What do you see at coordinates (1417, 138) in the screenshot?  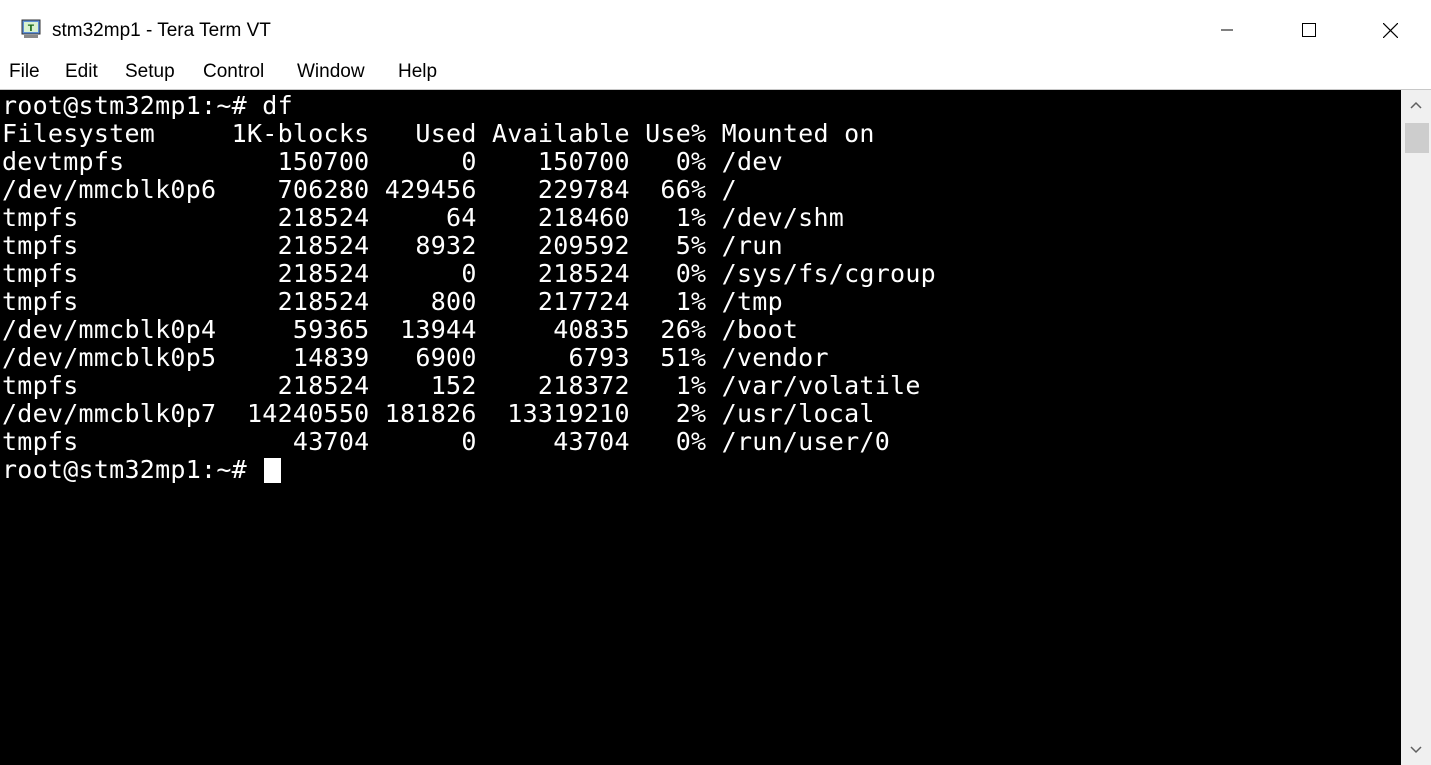 I see `scroll-thumb` at bounding box center [1417, 138].